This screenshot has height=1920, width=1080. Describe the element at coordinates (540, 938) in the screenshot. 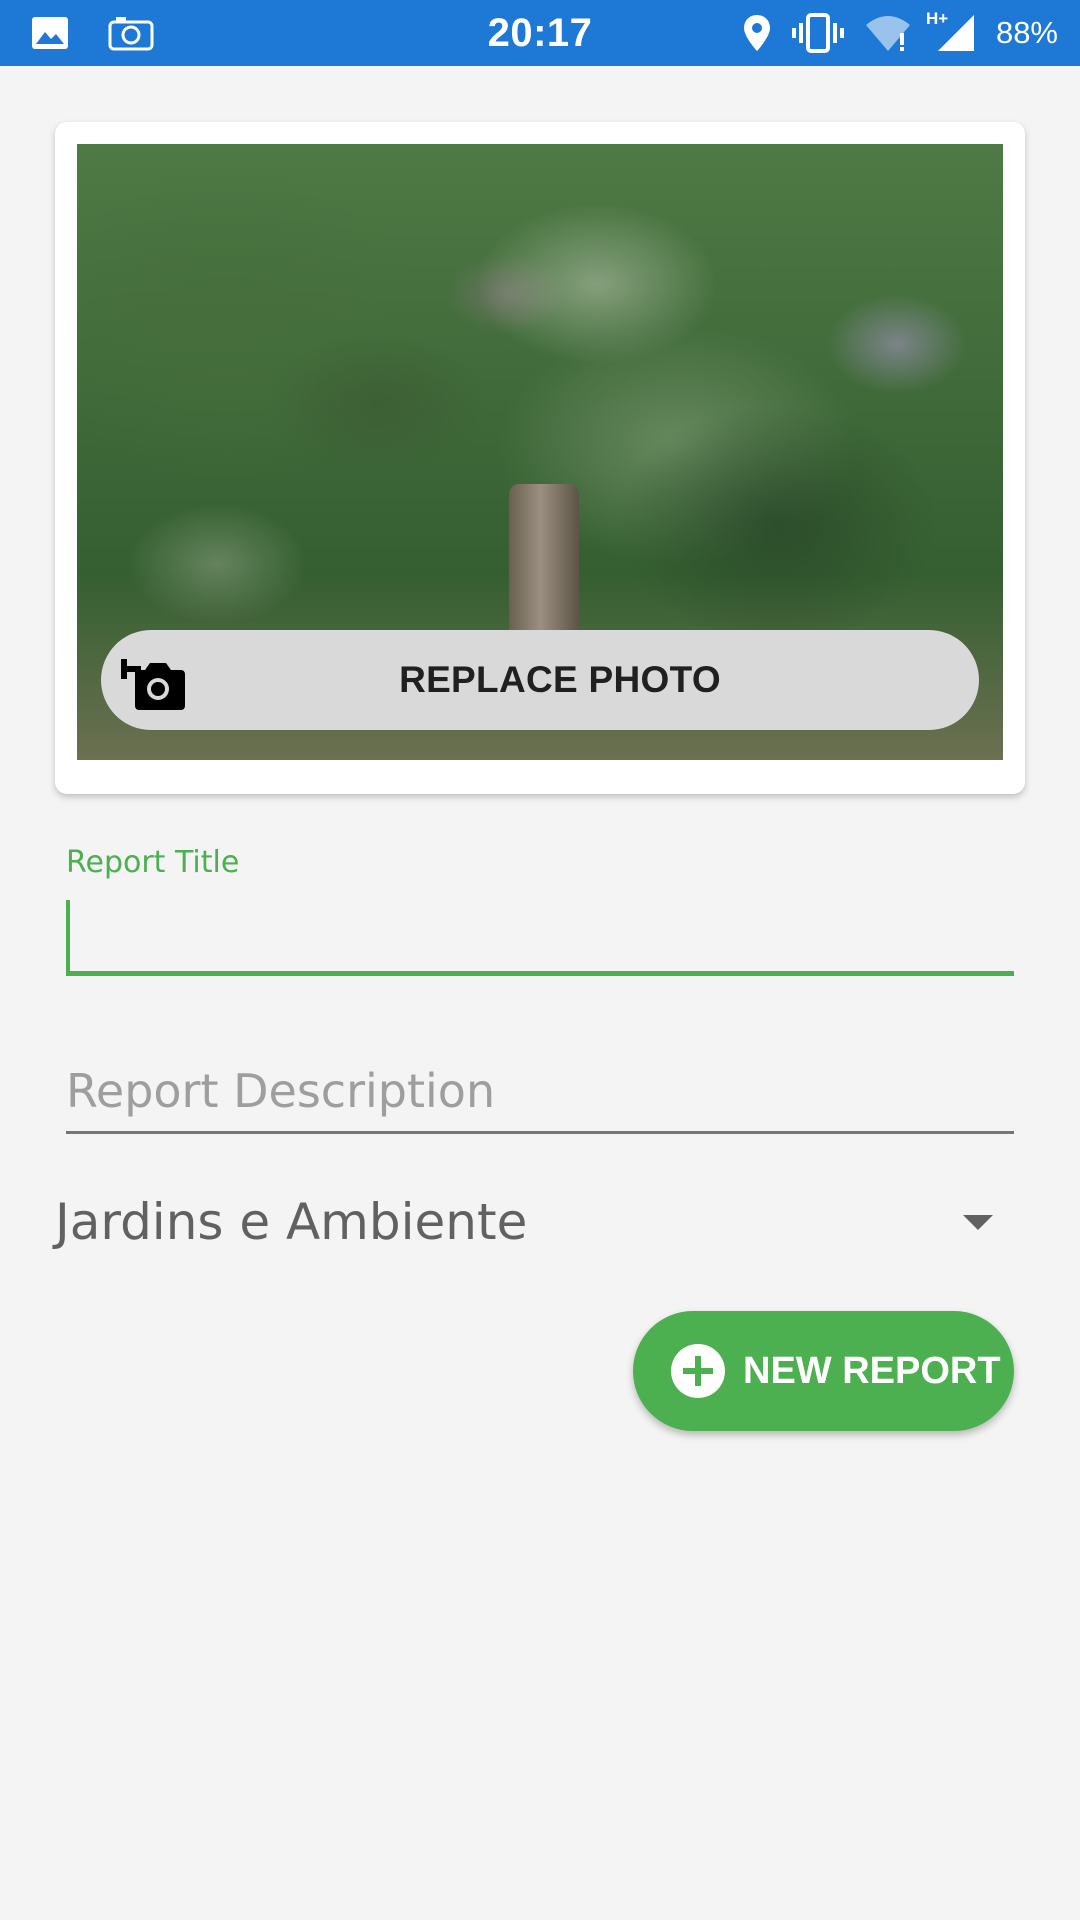

I see `report-title-input` at that location.